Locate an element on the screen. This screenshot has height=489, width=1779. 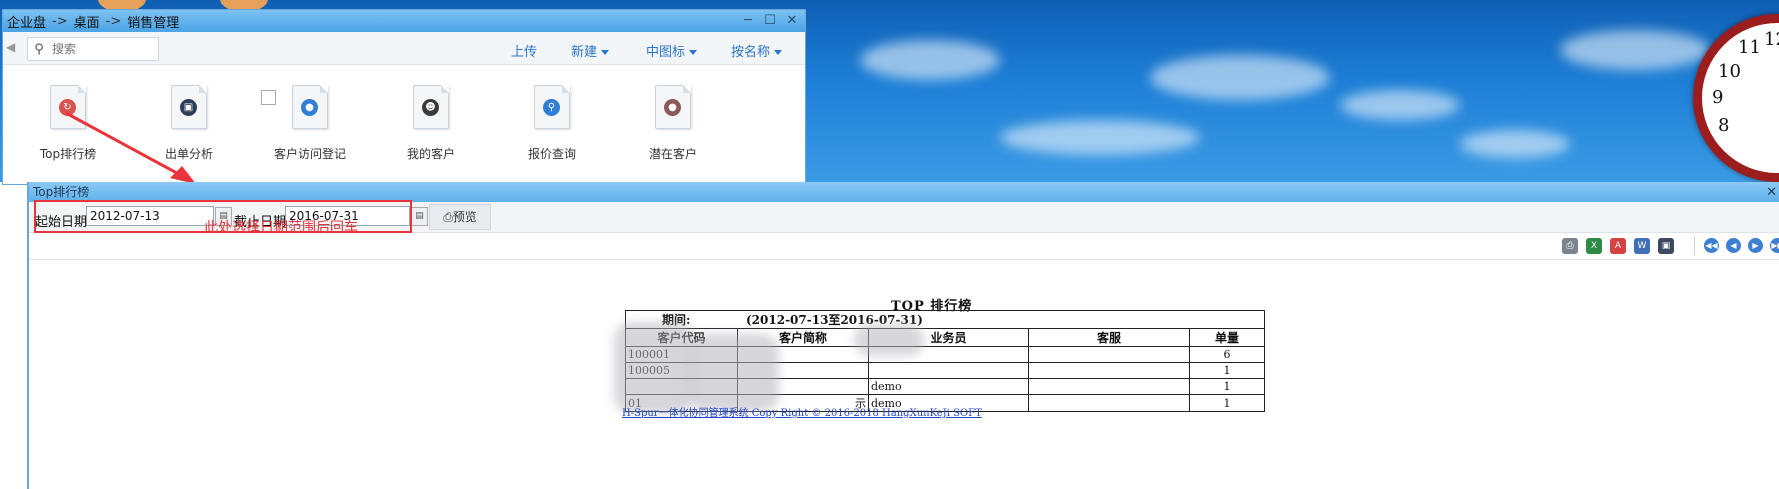
preview-button: ⎙预览 is located at coordinates (460, 217).